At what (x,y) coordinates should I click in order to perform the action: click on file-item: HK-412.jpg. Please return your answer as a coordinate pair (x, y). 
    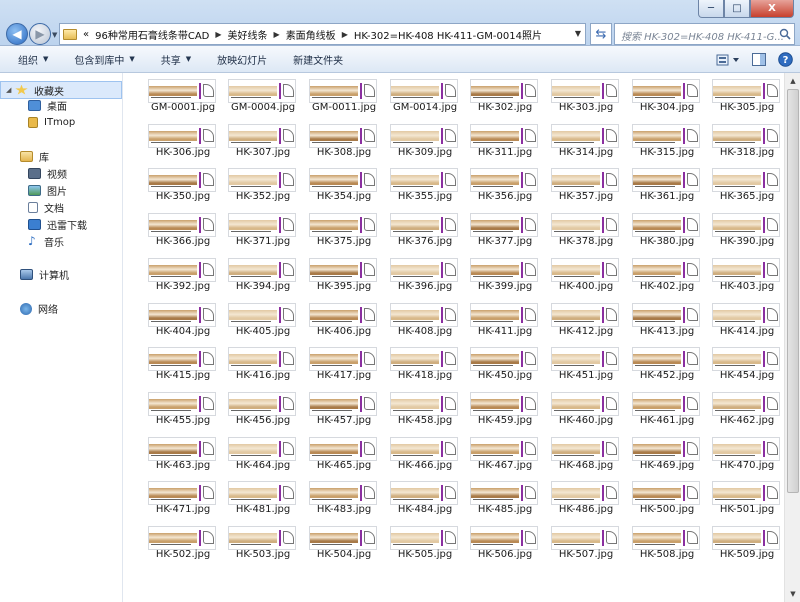
    Looking at the image, I should click on (579, 319).